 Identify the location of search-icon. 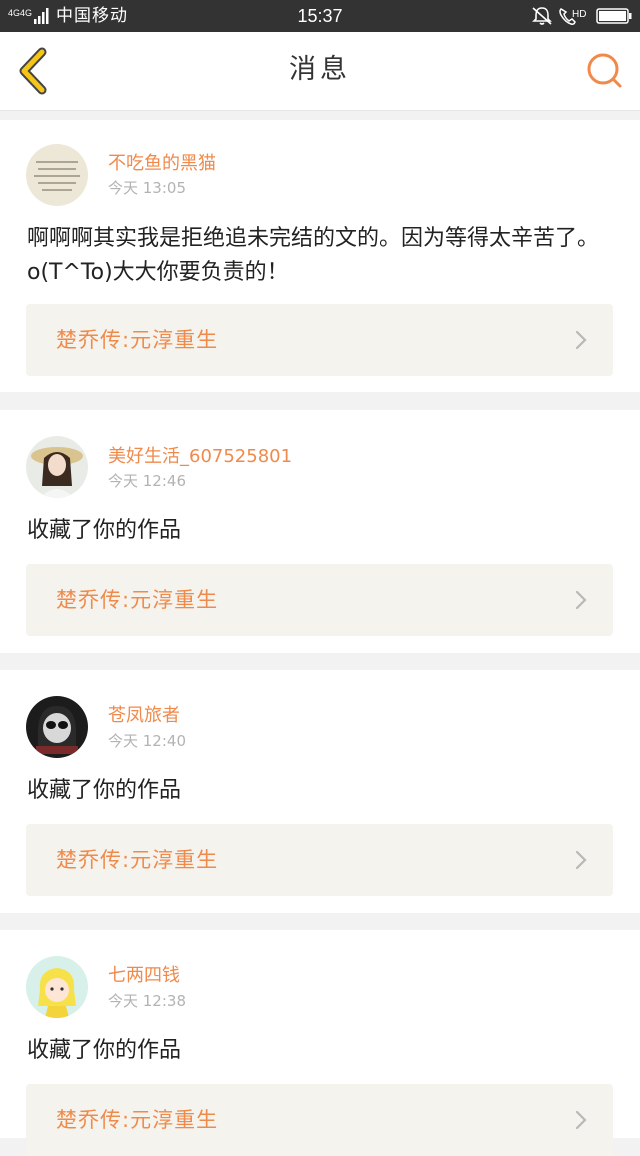
(604, 70).